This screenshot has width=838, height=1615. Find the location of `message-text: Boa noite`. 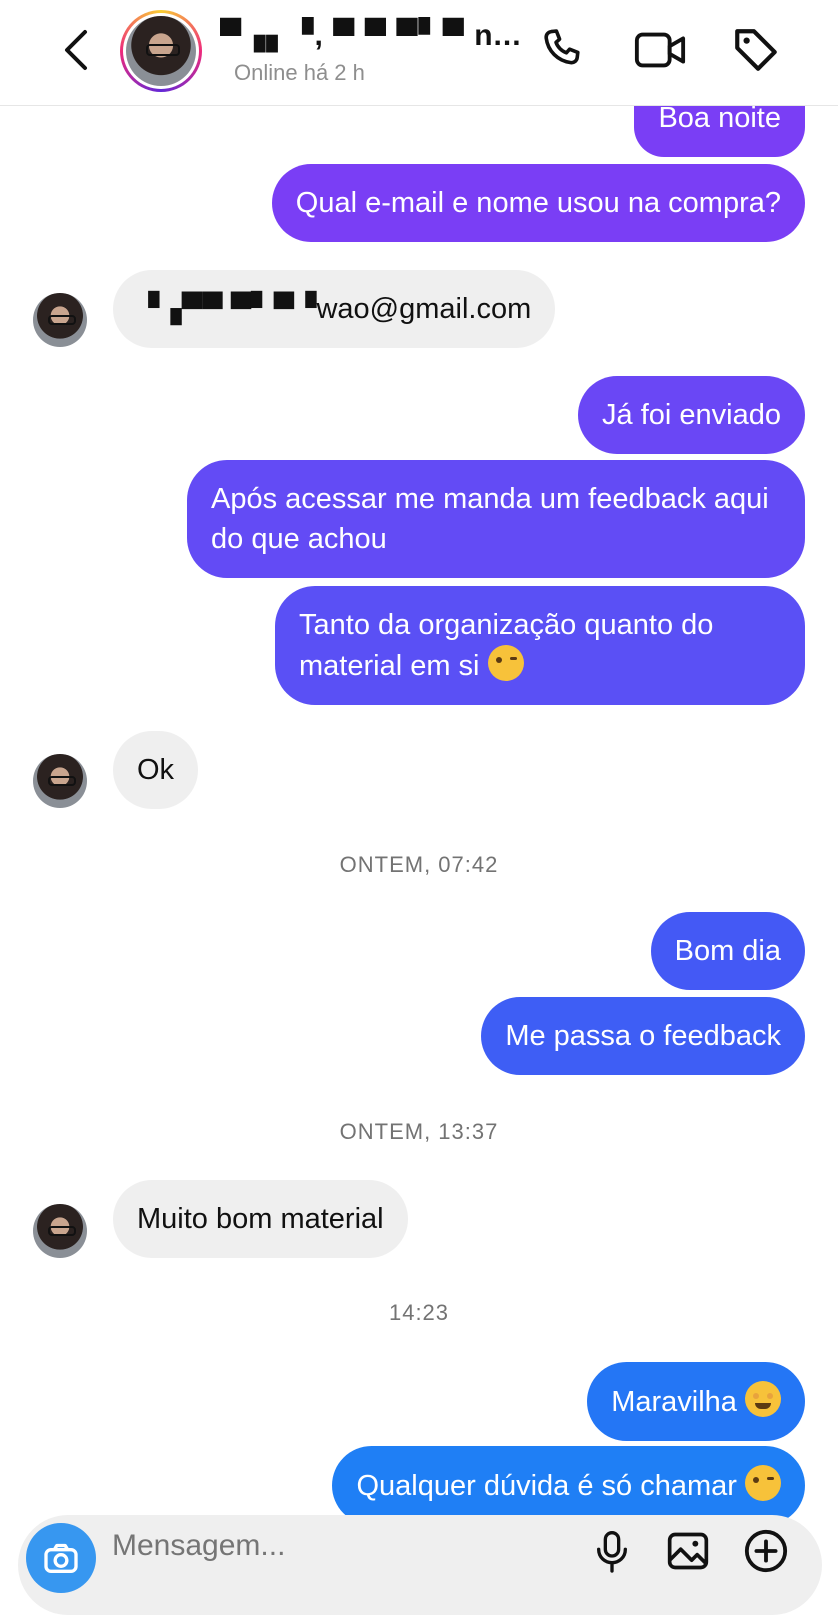

message-text: Boa noite is located at coordinates (719, 118).